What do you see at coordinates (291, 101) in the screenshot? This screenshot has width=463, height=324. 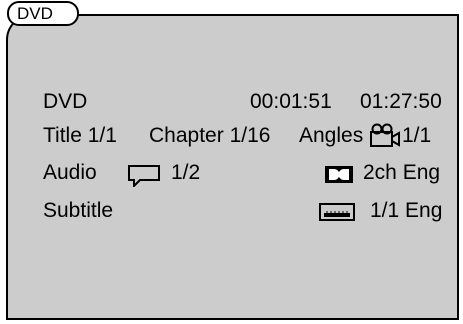 I see `elapsed-time: 00:01:51` at bounding box center [291, 101].